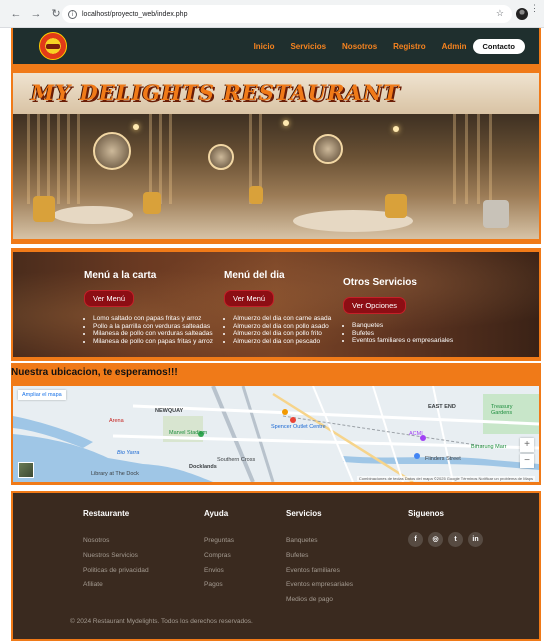  I want to click on hero-title: MY DELIGHTS RESTAURANT, so click(215, 92).